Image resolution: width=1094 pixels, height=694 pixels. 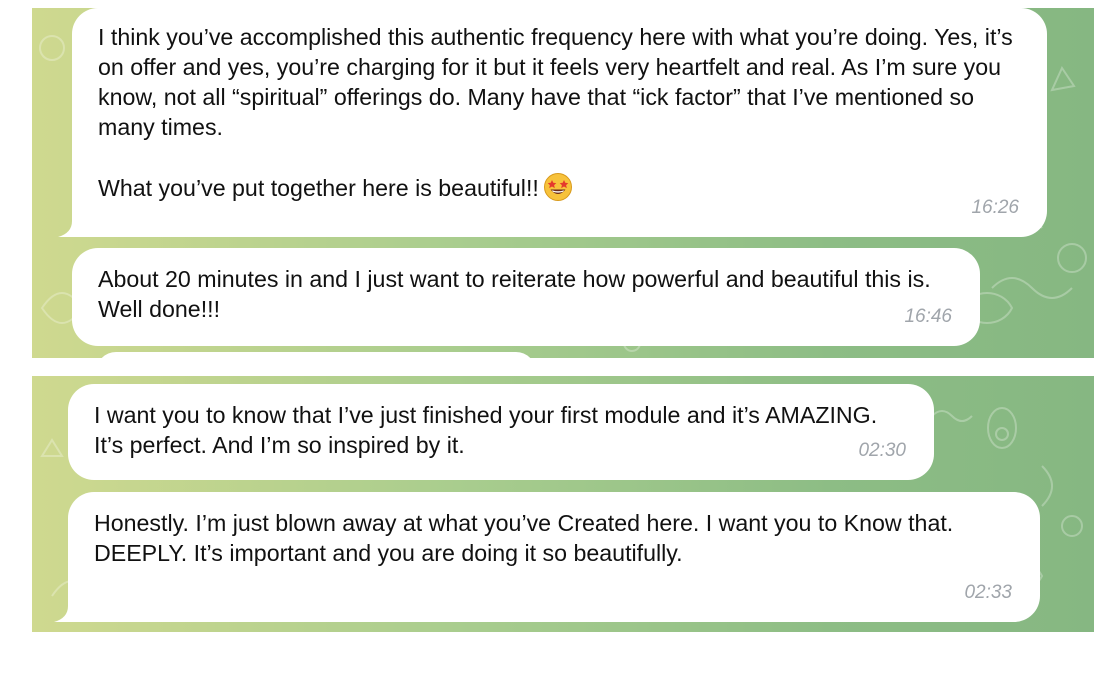 I want to click on message-timestamp: 16:26, so click(x=995, y=207).